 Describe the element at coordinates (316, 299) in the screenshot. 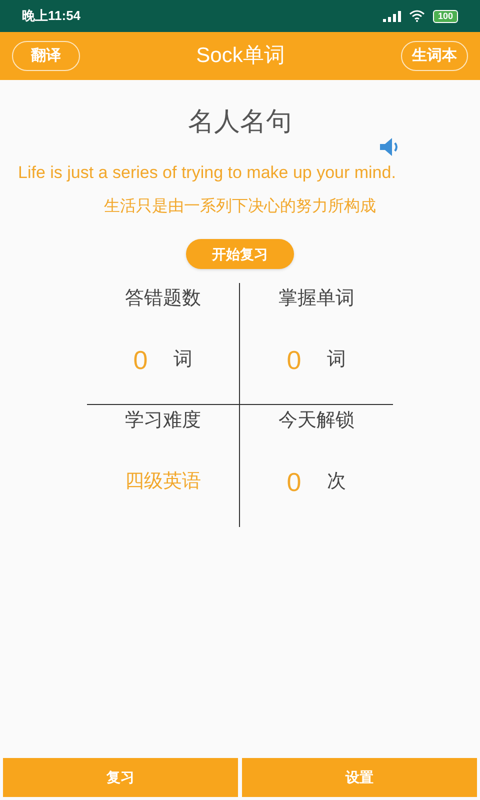

I see `stat-label: 掌握单词` at that location.